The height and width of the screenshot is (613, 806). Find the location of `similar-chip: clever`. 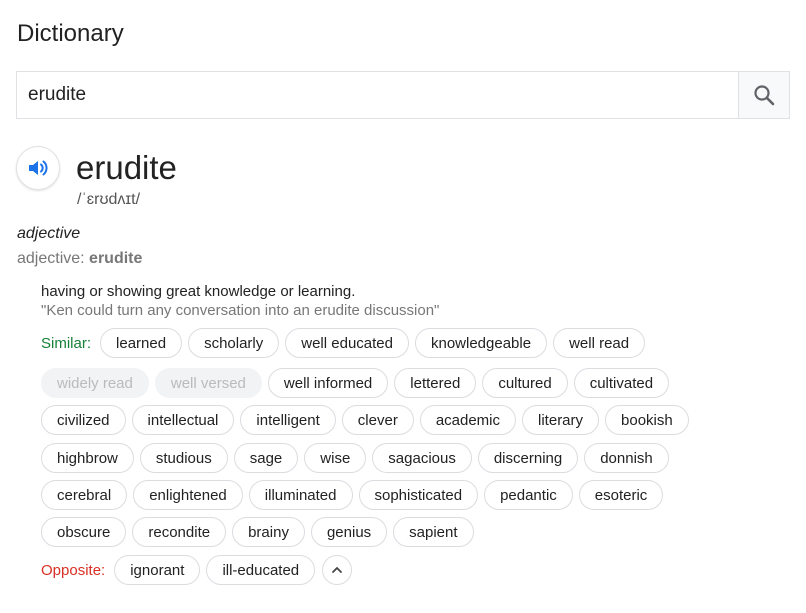

similar-chip: clever is located at coordinates (377, 420).